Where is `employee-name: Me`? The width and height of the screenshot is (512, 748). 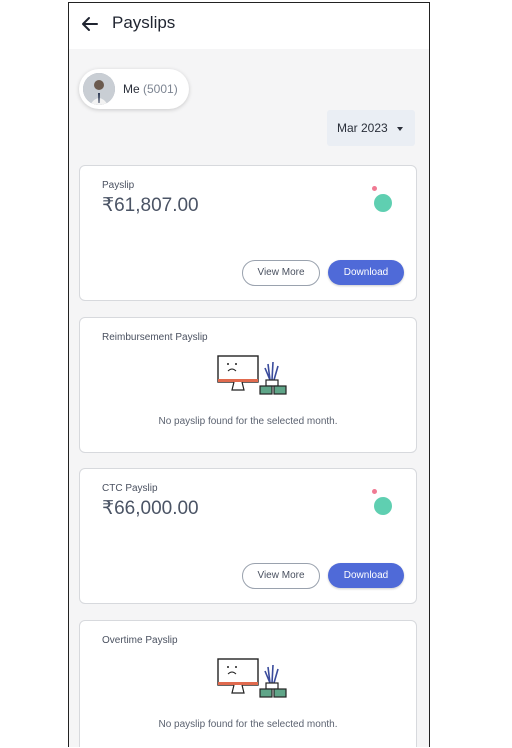
employee-name: Me is located at coordinates (131, 89).